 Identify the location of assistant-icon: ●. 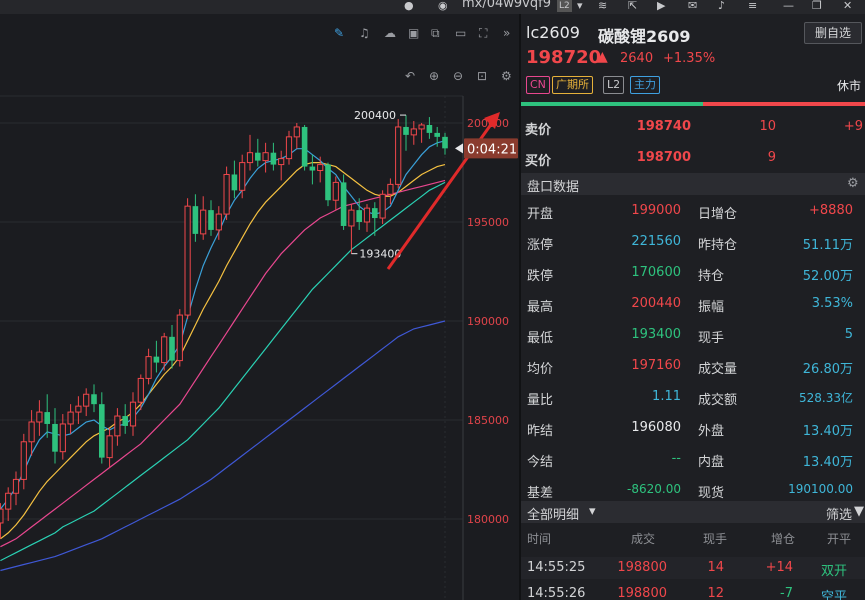
(409, 6).